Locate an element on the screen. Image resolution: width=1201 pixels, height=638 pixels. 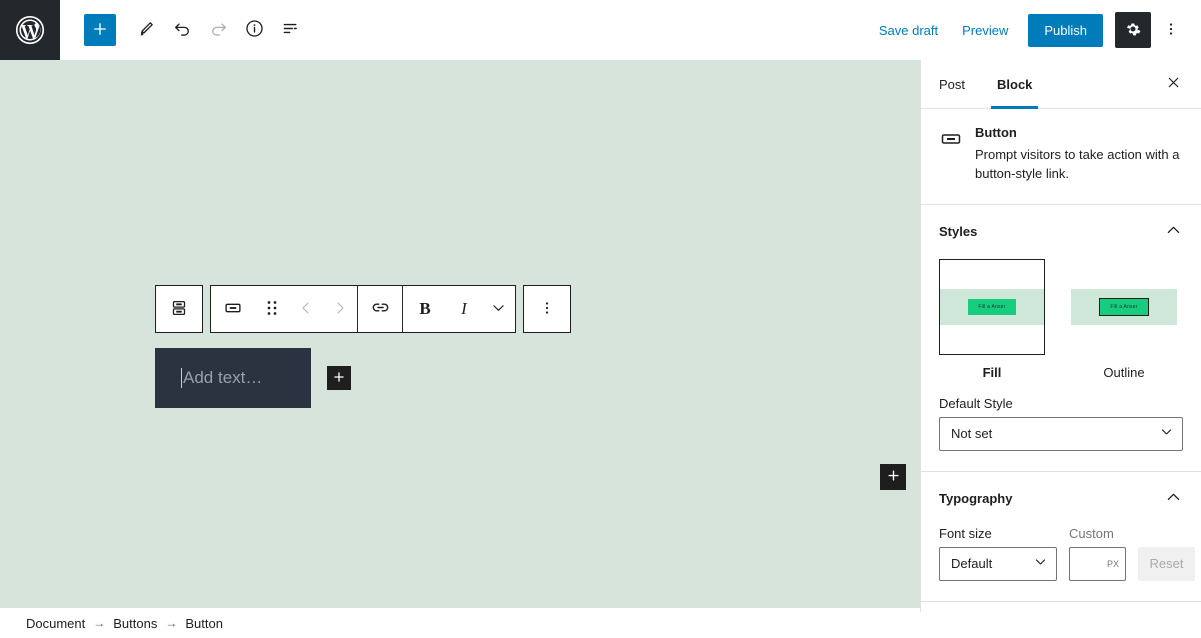
append-block-at-end-button is located at coordinates (893, 477).